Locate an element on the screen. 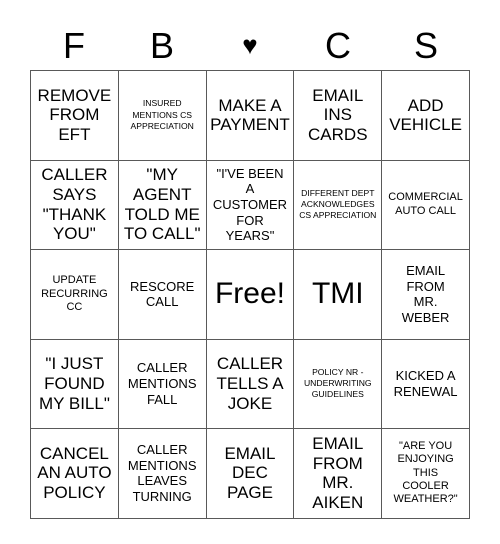 The image size is (500, 544). bingo-cell-label: "I'VE BEEN A CUSTOMER FOR YEARS" is located at coordinates (250, 204).